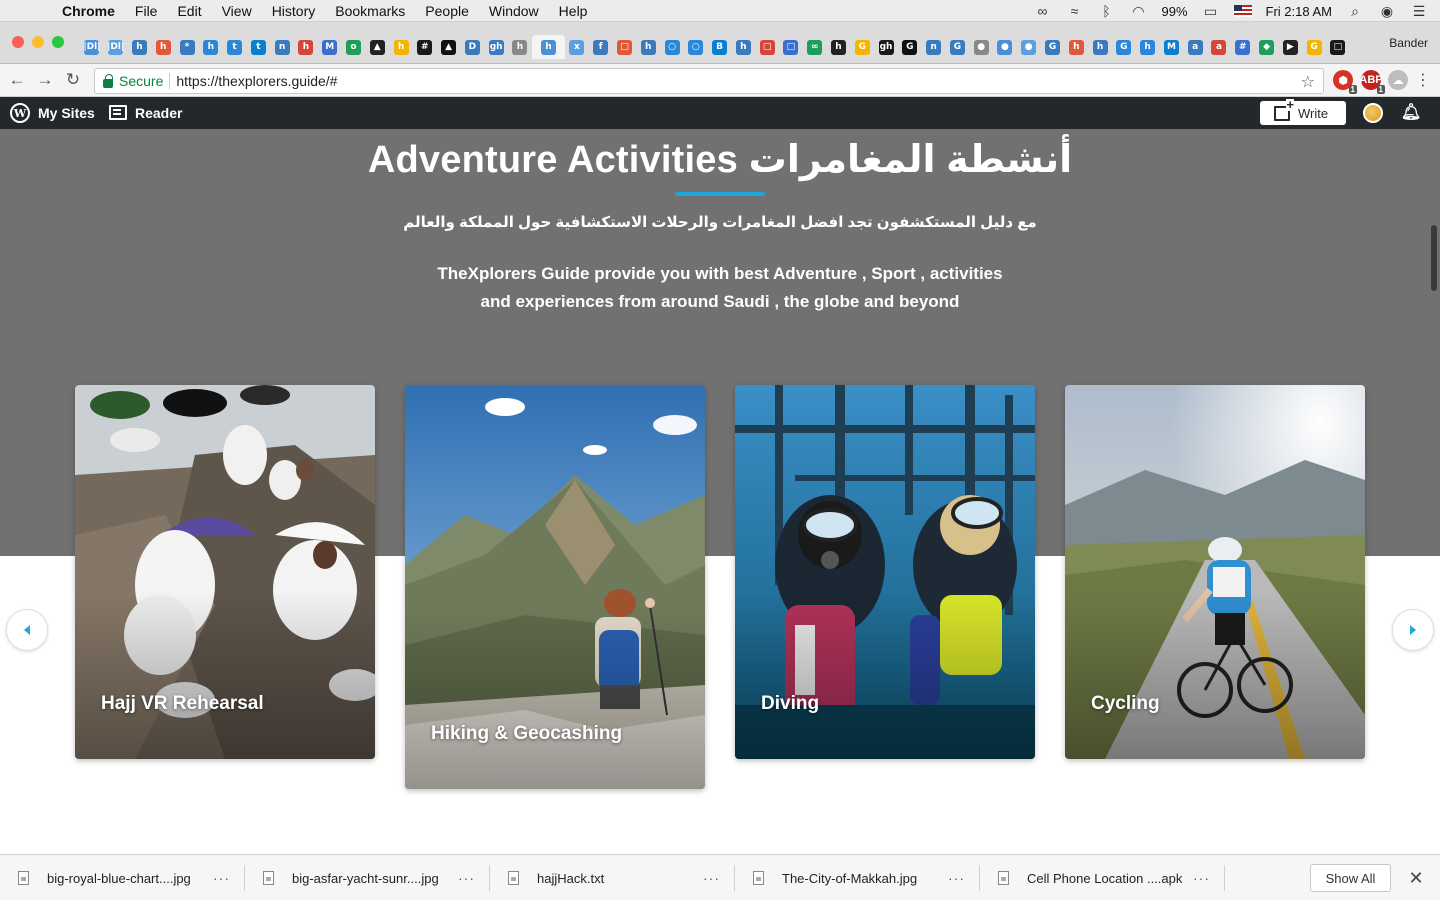 The height and width of the screenshot is (900, 1440). Describe the element at coordinates (1411, 112) in the screenshot. I see `notifications-bell-icon: 🔔︎` at that location.